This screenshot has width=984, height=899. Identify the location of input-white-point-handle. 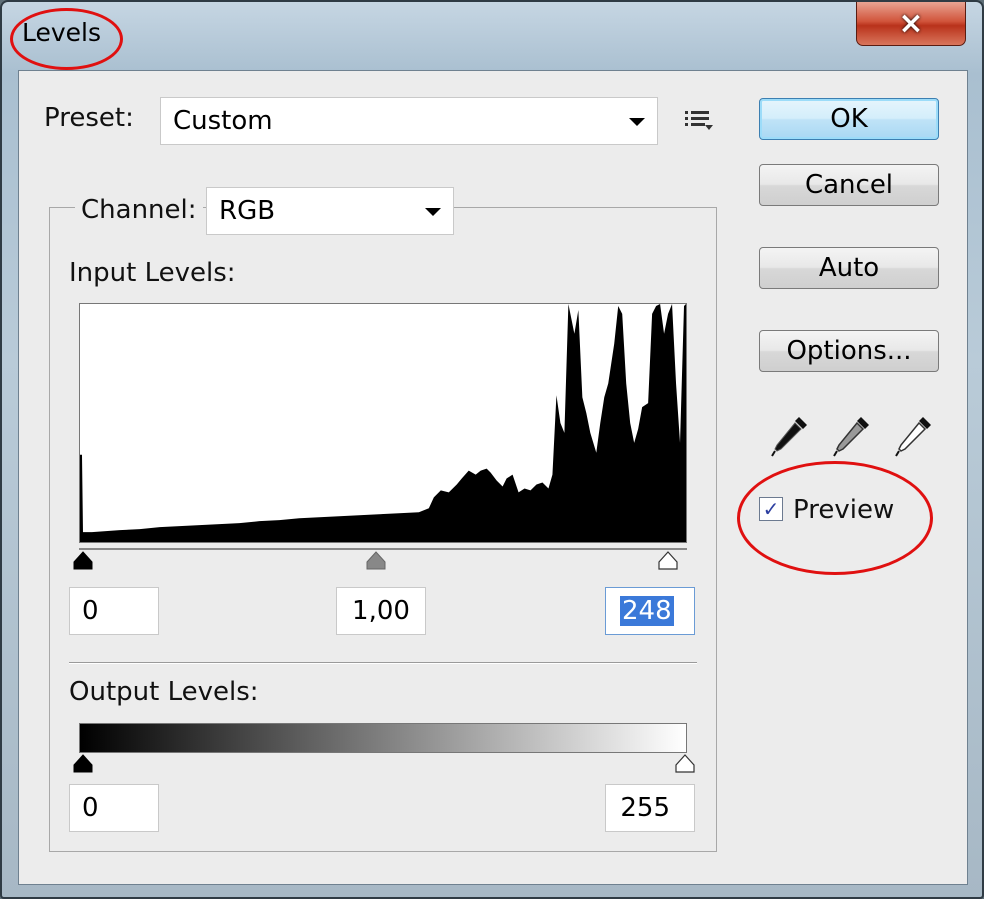
(668, 560).